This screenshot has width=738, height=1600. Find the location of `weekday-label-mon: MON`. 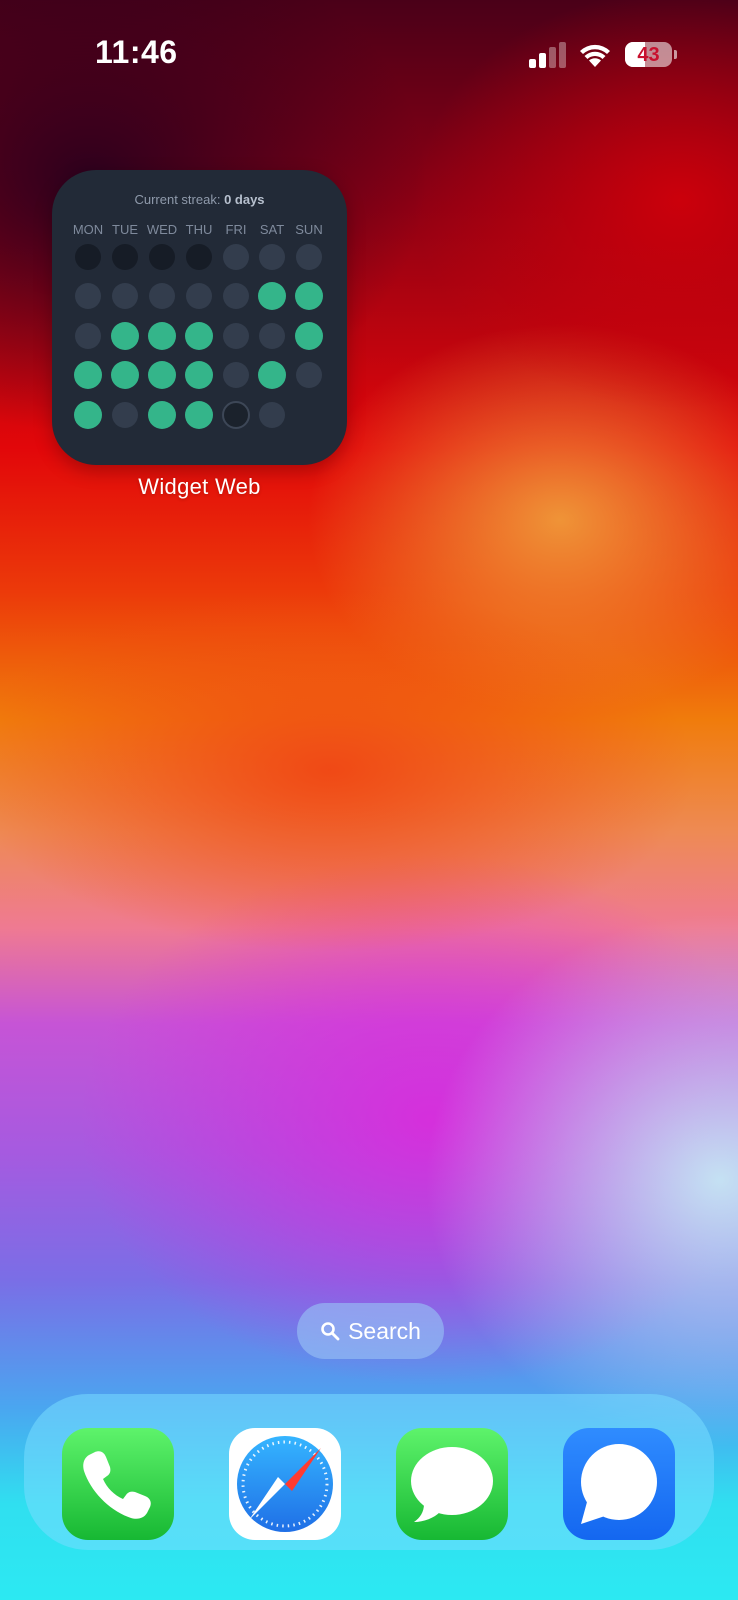

weekday-label-mon: MON is located at coordinates (88, 229).